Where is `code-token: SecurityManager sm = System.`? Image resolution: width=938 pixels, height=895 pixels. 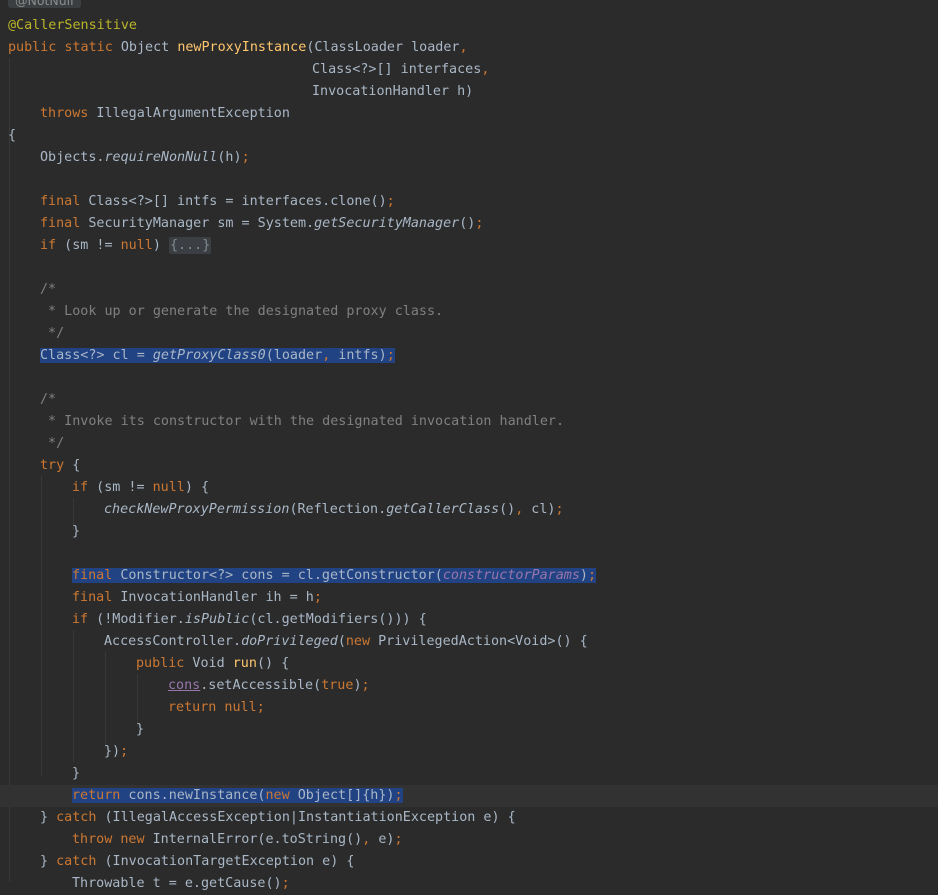
code-token: SecurityManager sm = System. is located at coordinates (197, 223).